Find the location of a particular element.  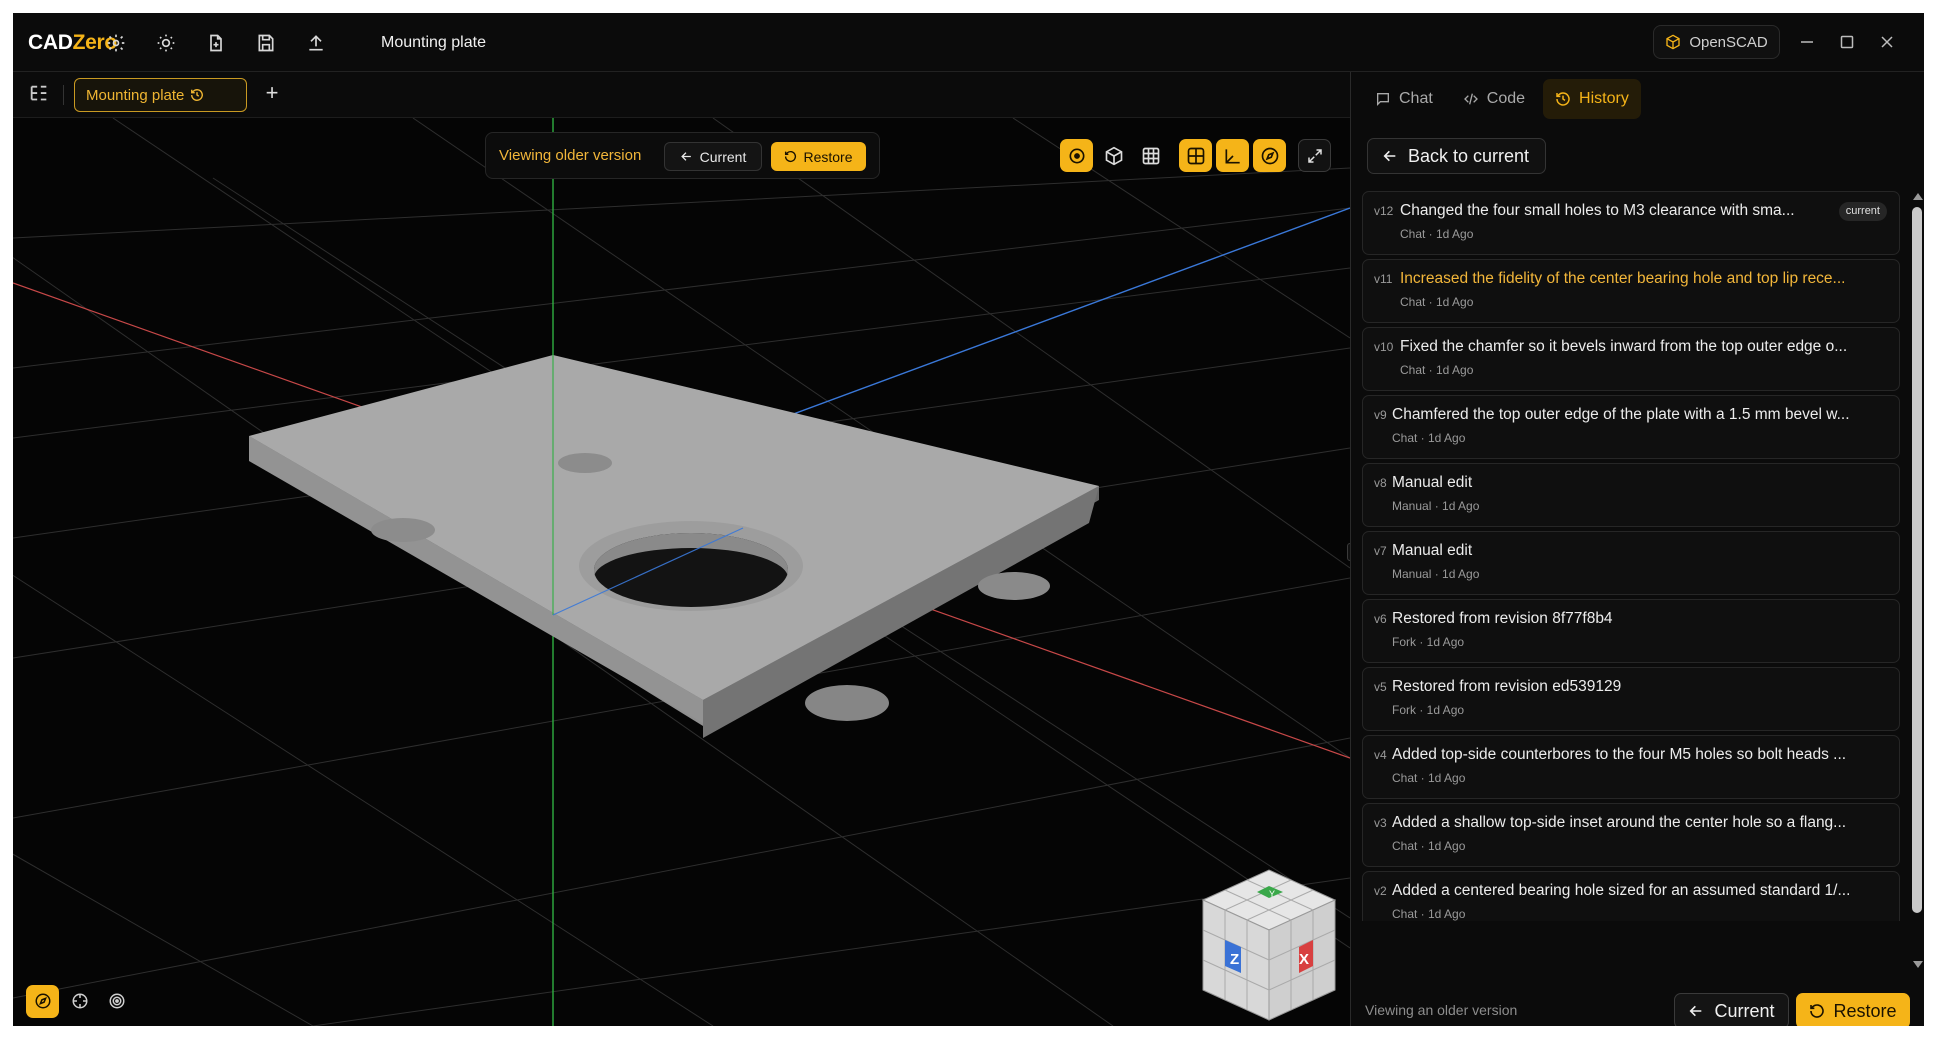

tab-code-label: Code is located at coordinates (1506, 98).